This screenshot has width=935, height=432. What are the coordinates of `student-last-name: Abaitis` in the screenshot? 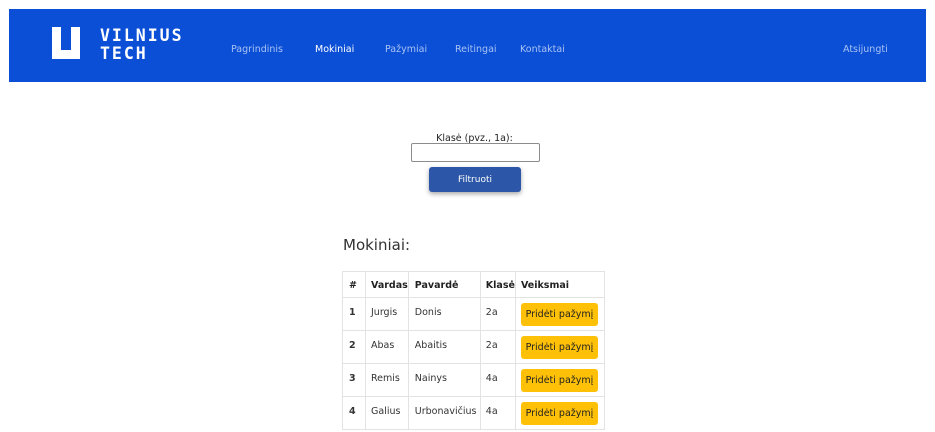 It's located at (444, 347).